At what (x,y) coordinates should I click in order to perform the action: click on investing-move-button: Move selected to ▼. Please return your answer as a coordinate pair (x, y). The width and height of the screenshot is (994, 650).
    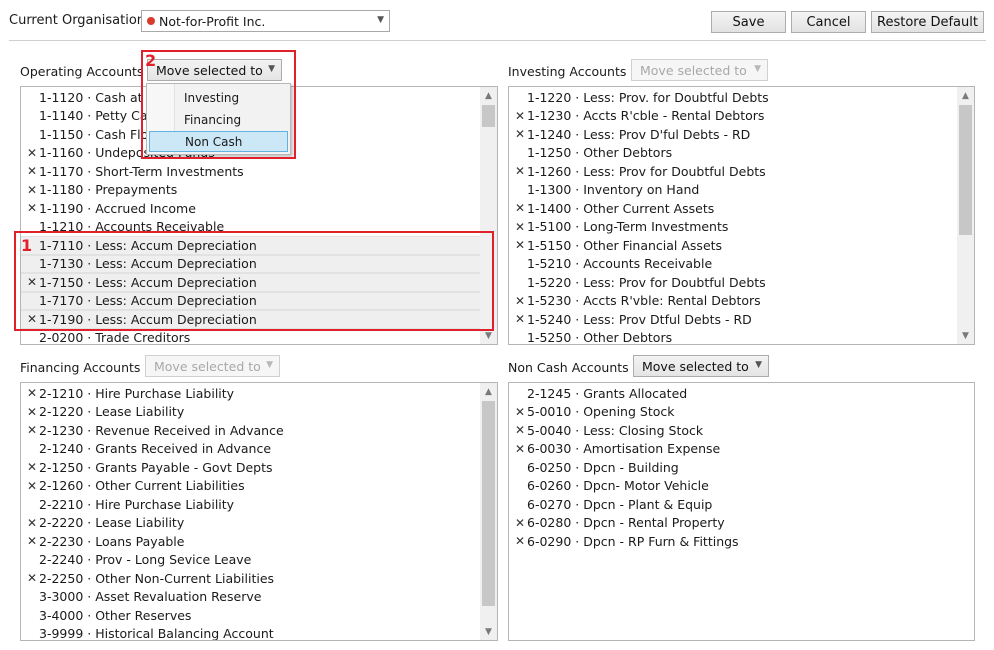
    Looking at the image, I should click on (699, 70).